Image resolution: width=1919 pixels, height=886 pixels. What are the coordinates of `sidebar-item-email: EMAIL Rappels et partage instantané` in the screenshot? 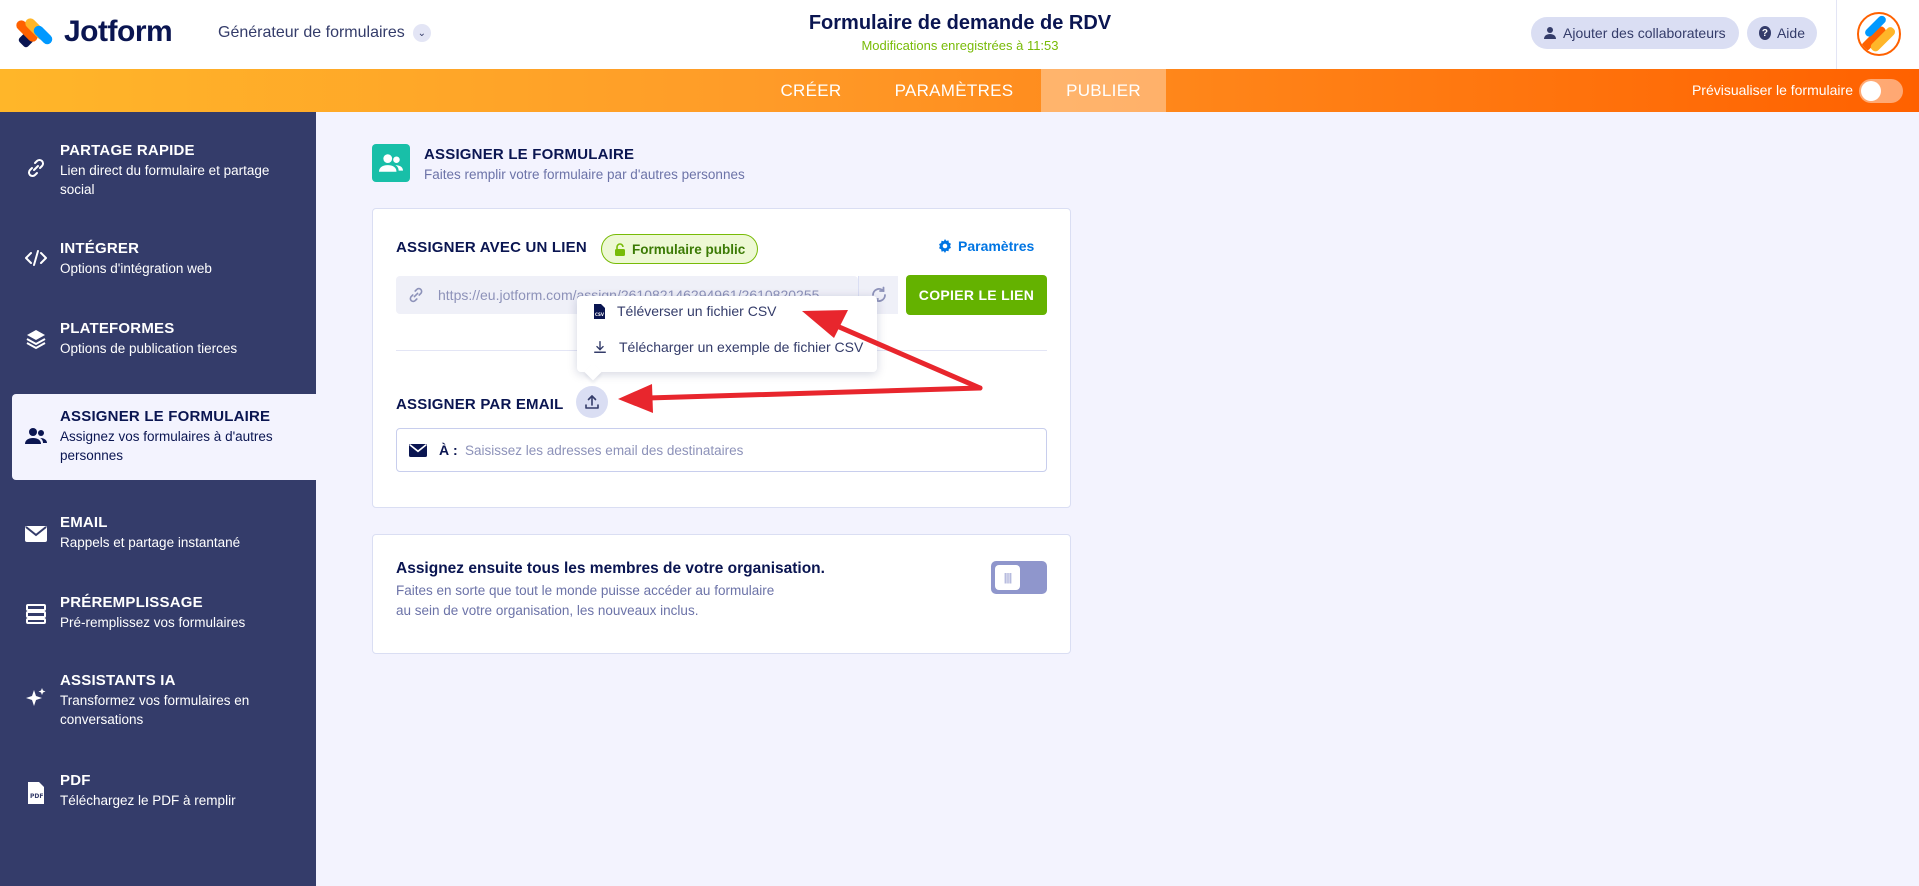 It's located at (164, 534).